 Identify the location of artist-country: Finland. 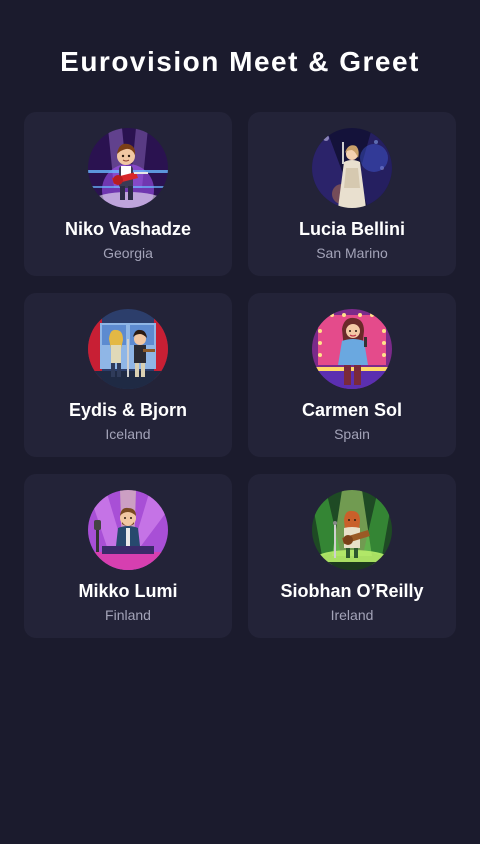
(128, 615).